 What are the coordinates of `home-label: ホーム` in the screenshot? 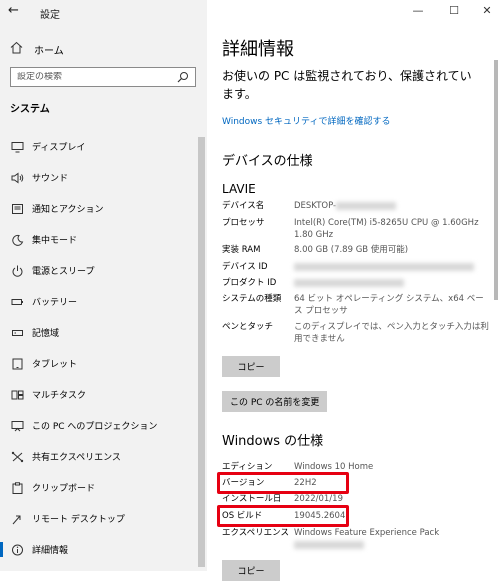 It's located at (49, 51).